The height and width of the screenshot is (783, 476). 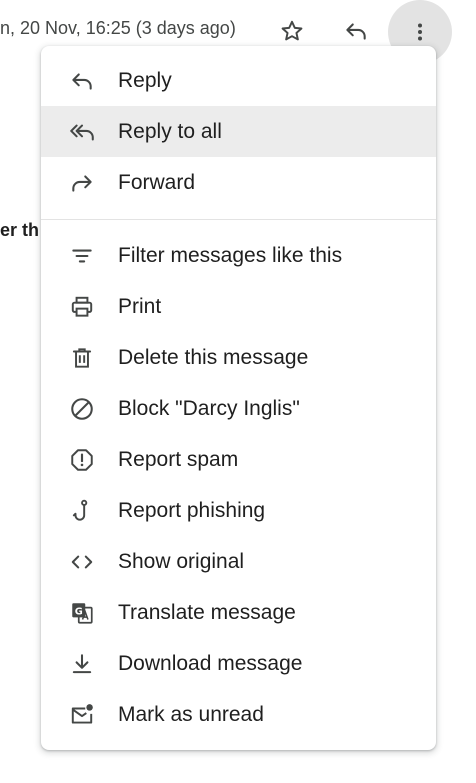 What do you see at coordinates (82, 460) in the screenshot?
I see `report-spam-icon` at bounding box center [82, 460].